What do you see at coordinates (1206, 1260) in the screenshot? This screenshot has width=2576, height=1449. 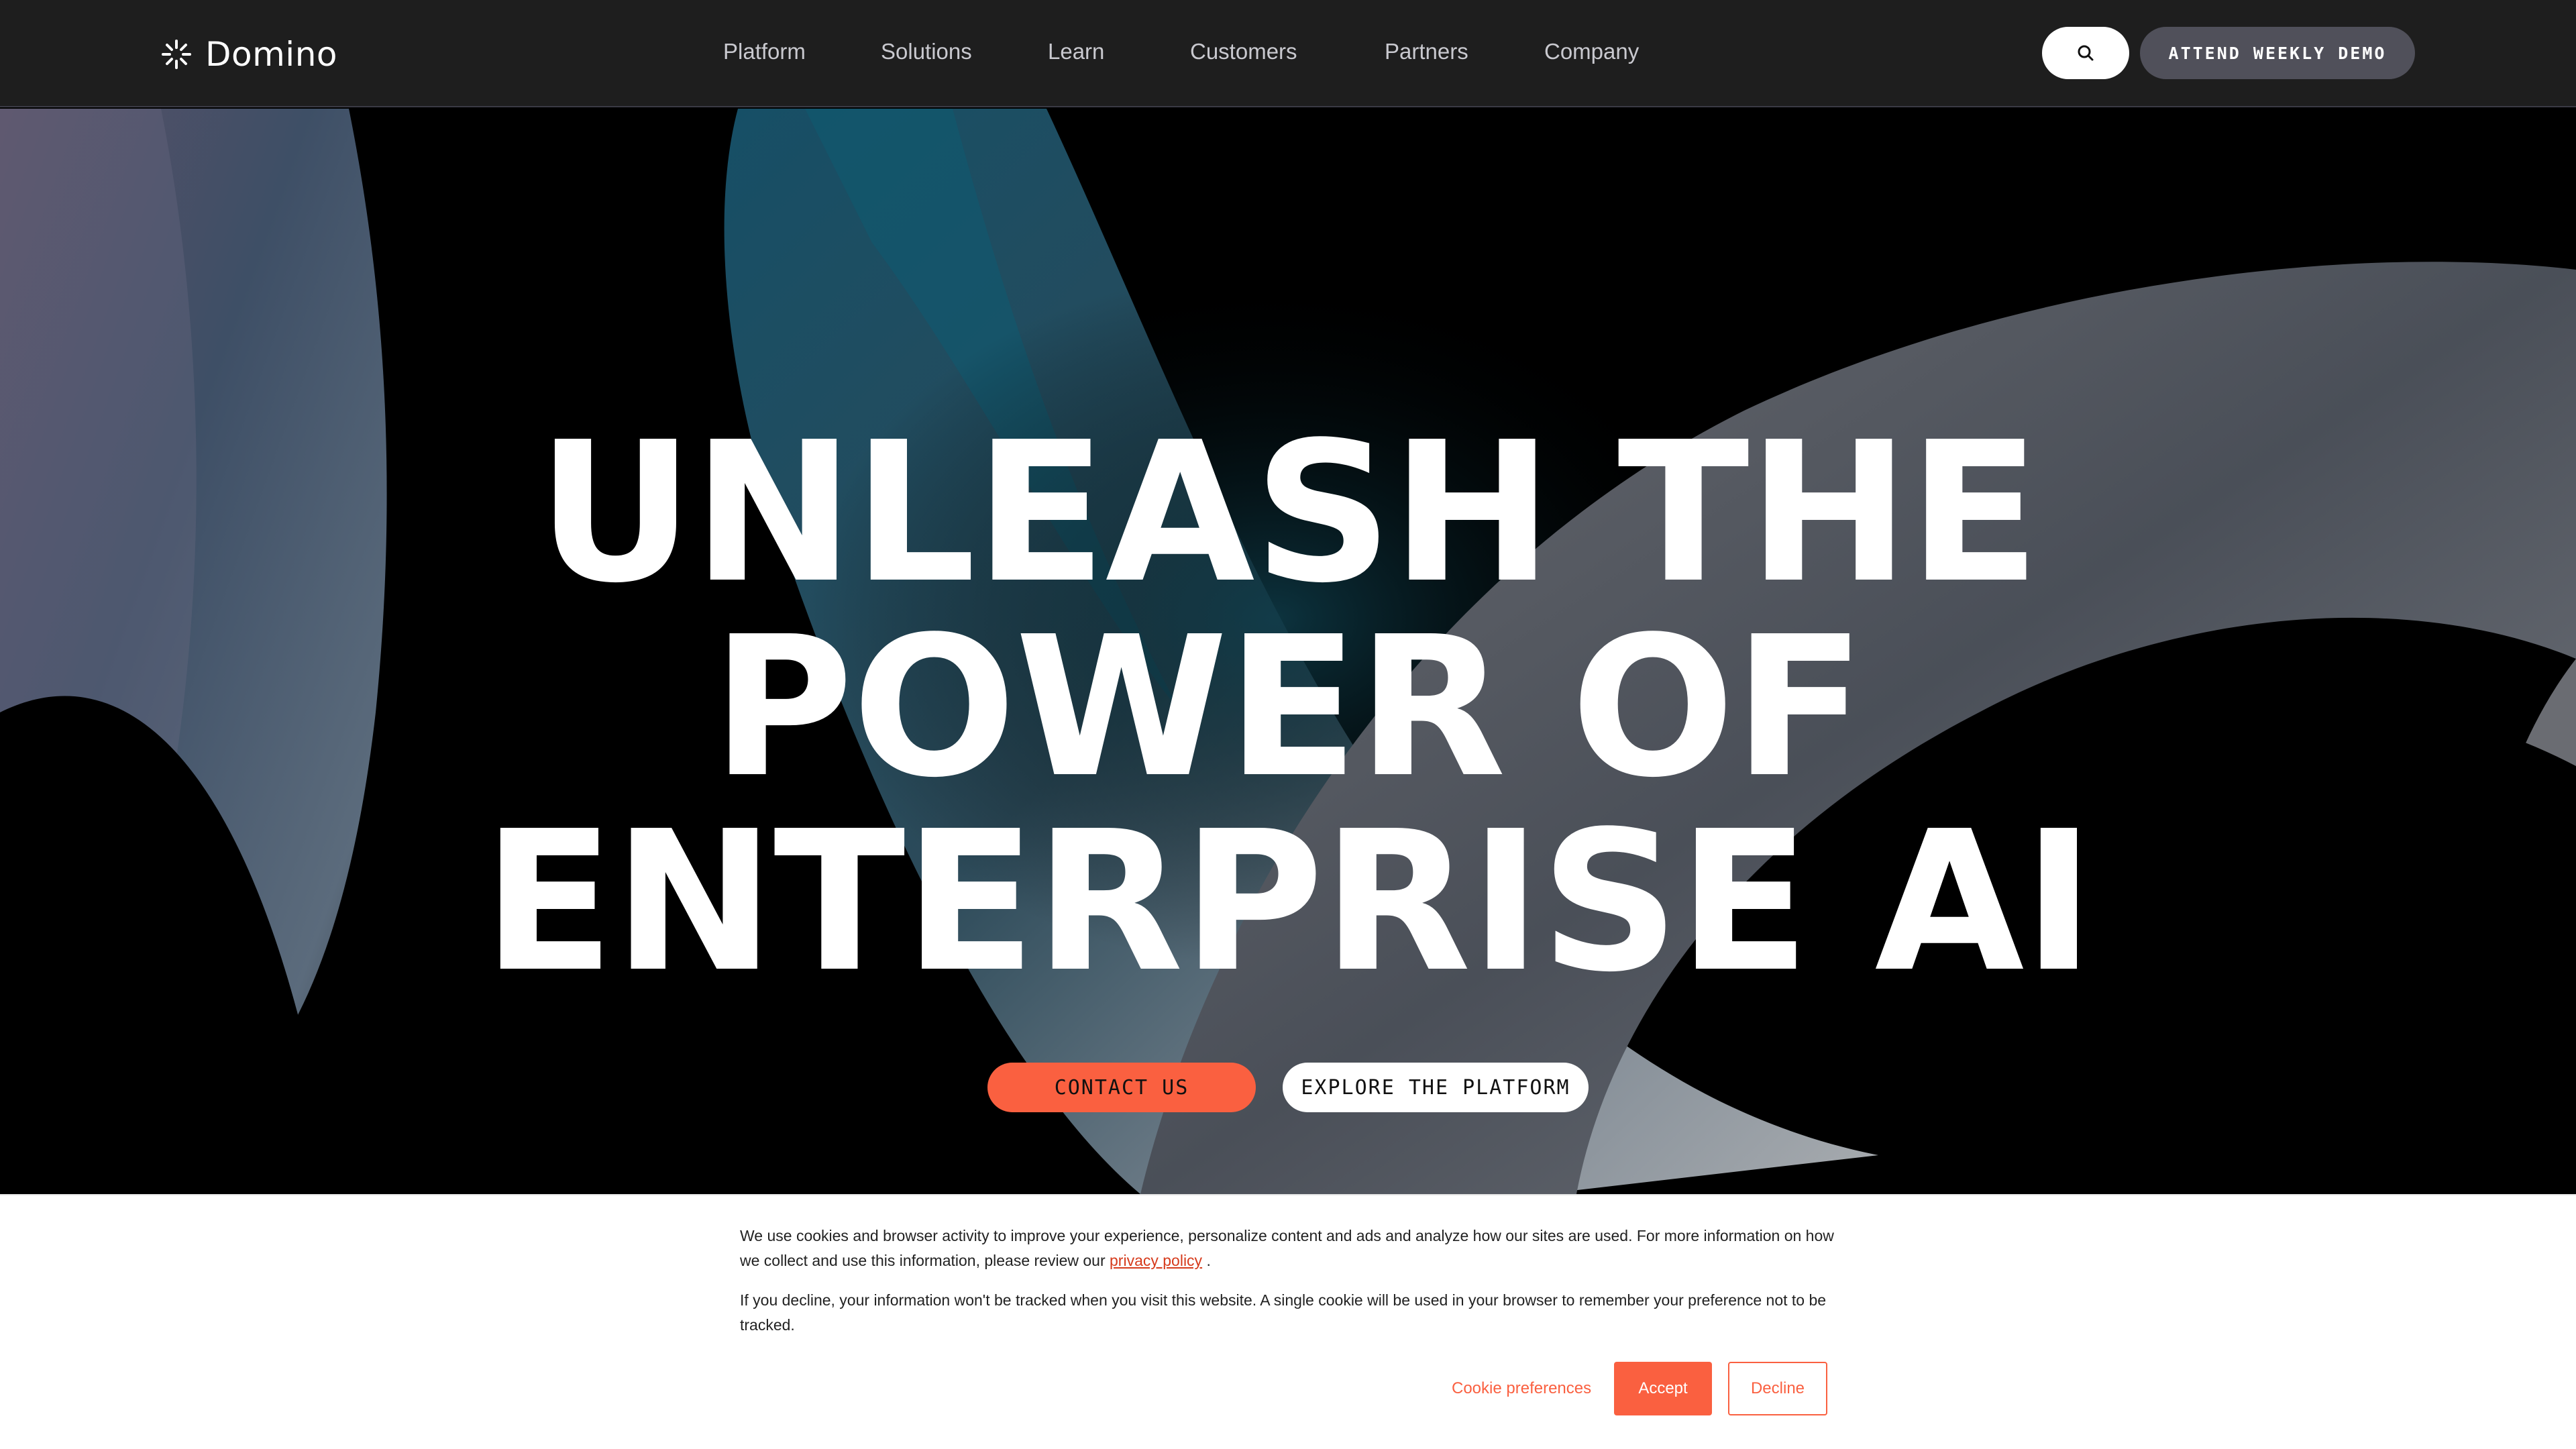 I see `cookie-message-end: .` at bounding box center [1206, 1260].